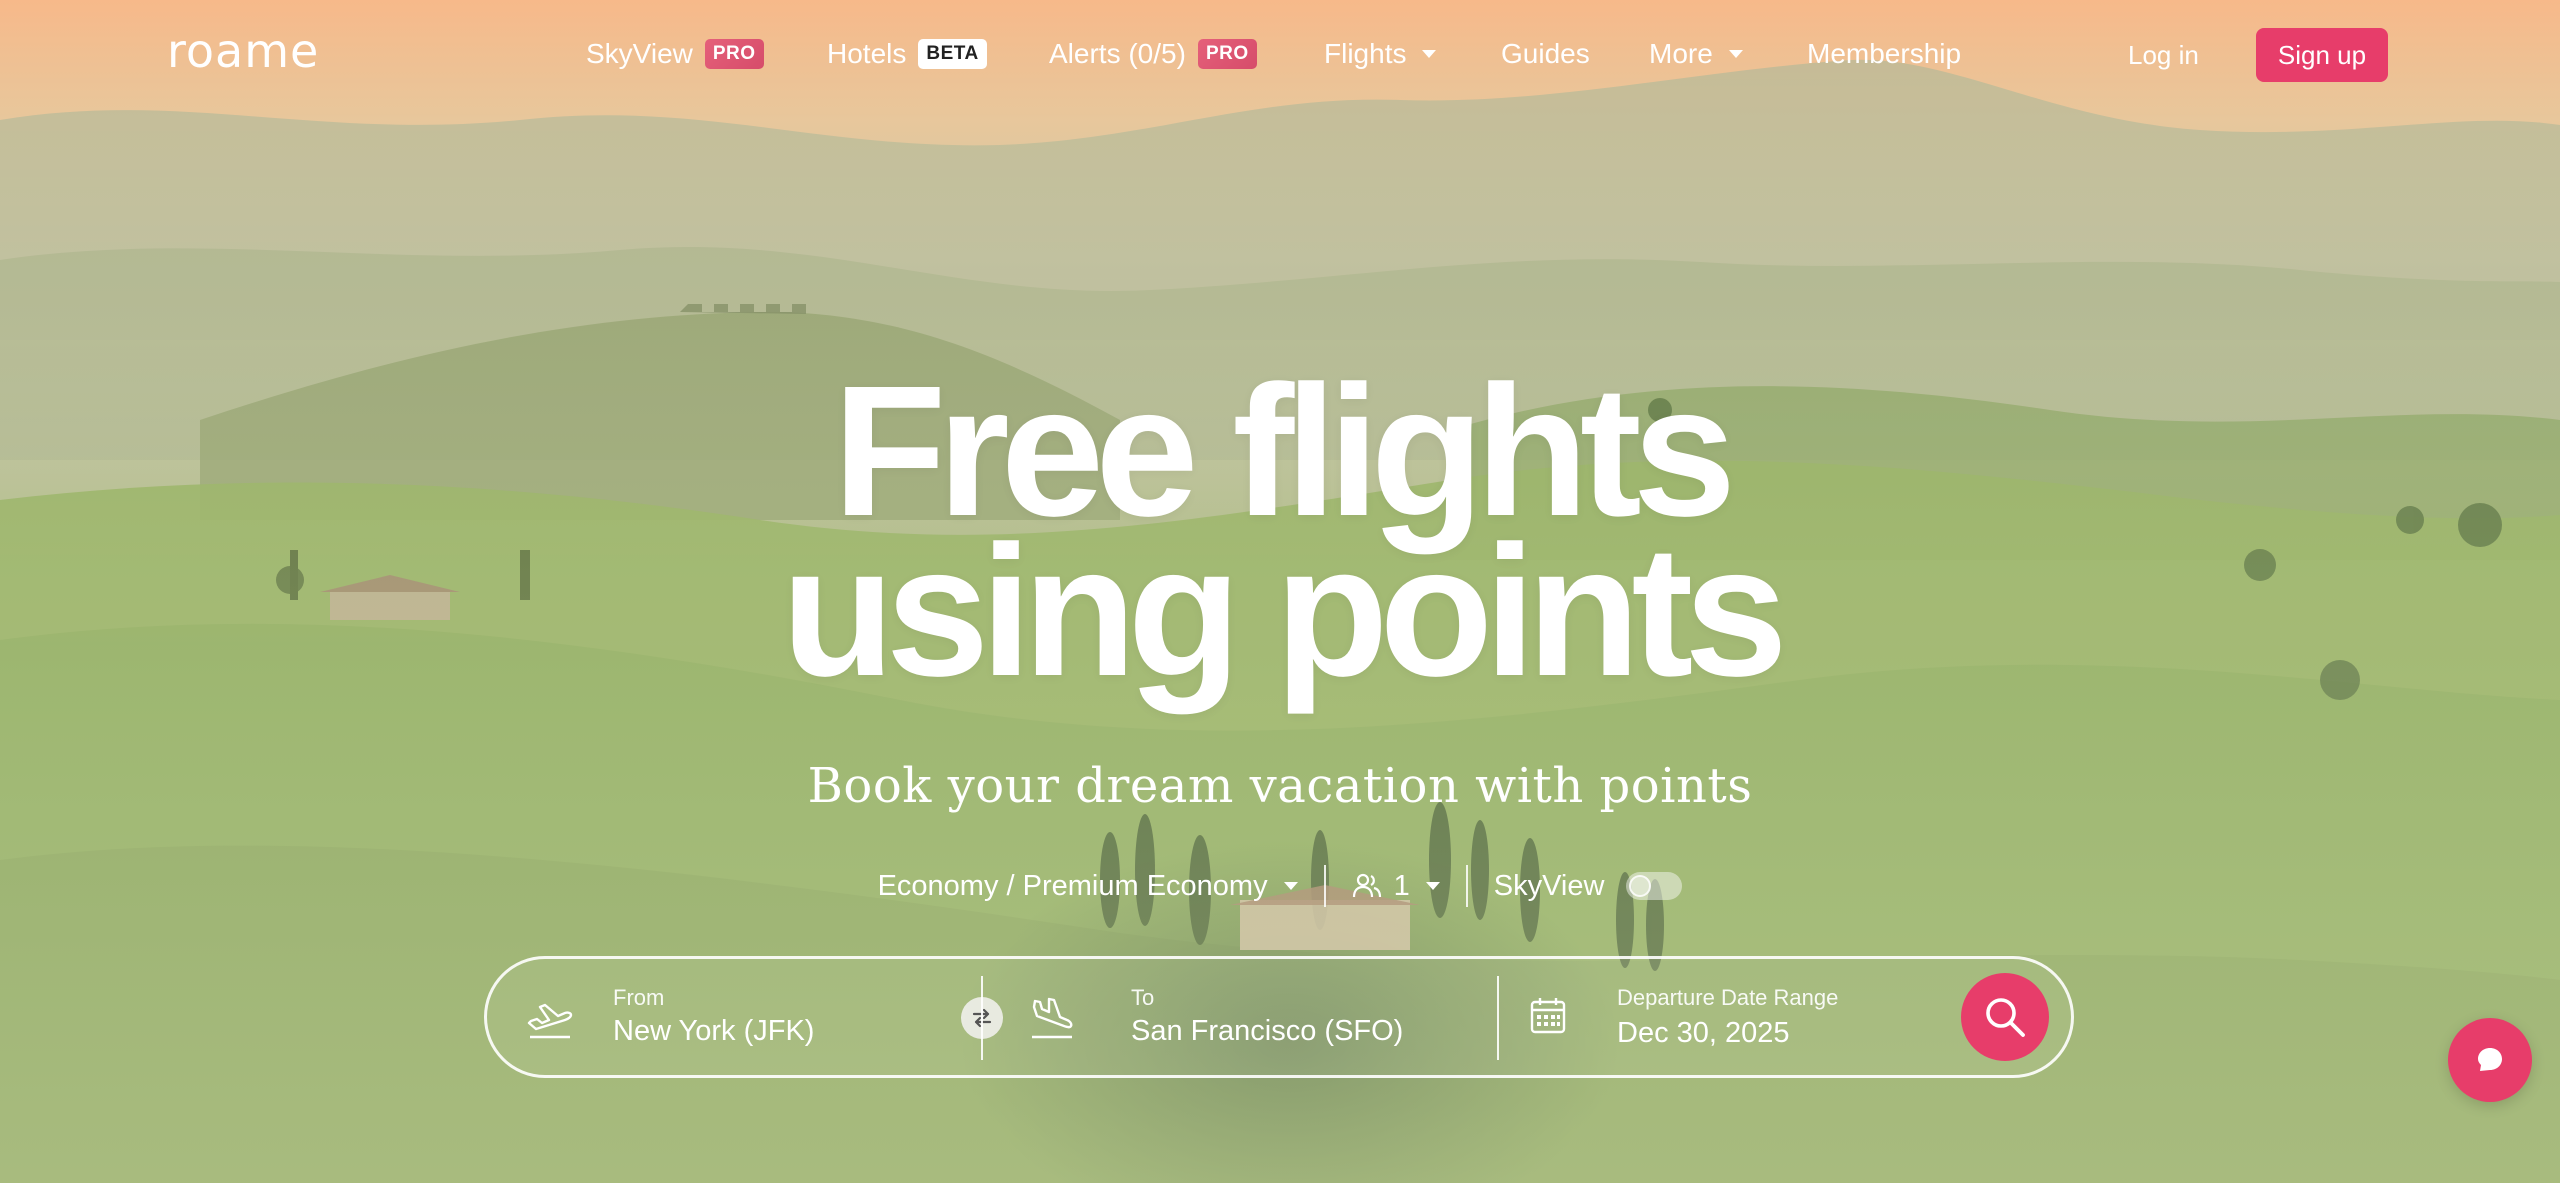  I want to click on nav-membership-label: Membership, so click(1884, 53).